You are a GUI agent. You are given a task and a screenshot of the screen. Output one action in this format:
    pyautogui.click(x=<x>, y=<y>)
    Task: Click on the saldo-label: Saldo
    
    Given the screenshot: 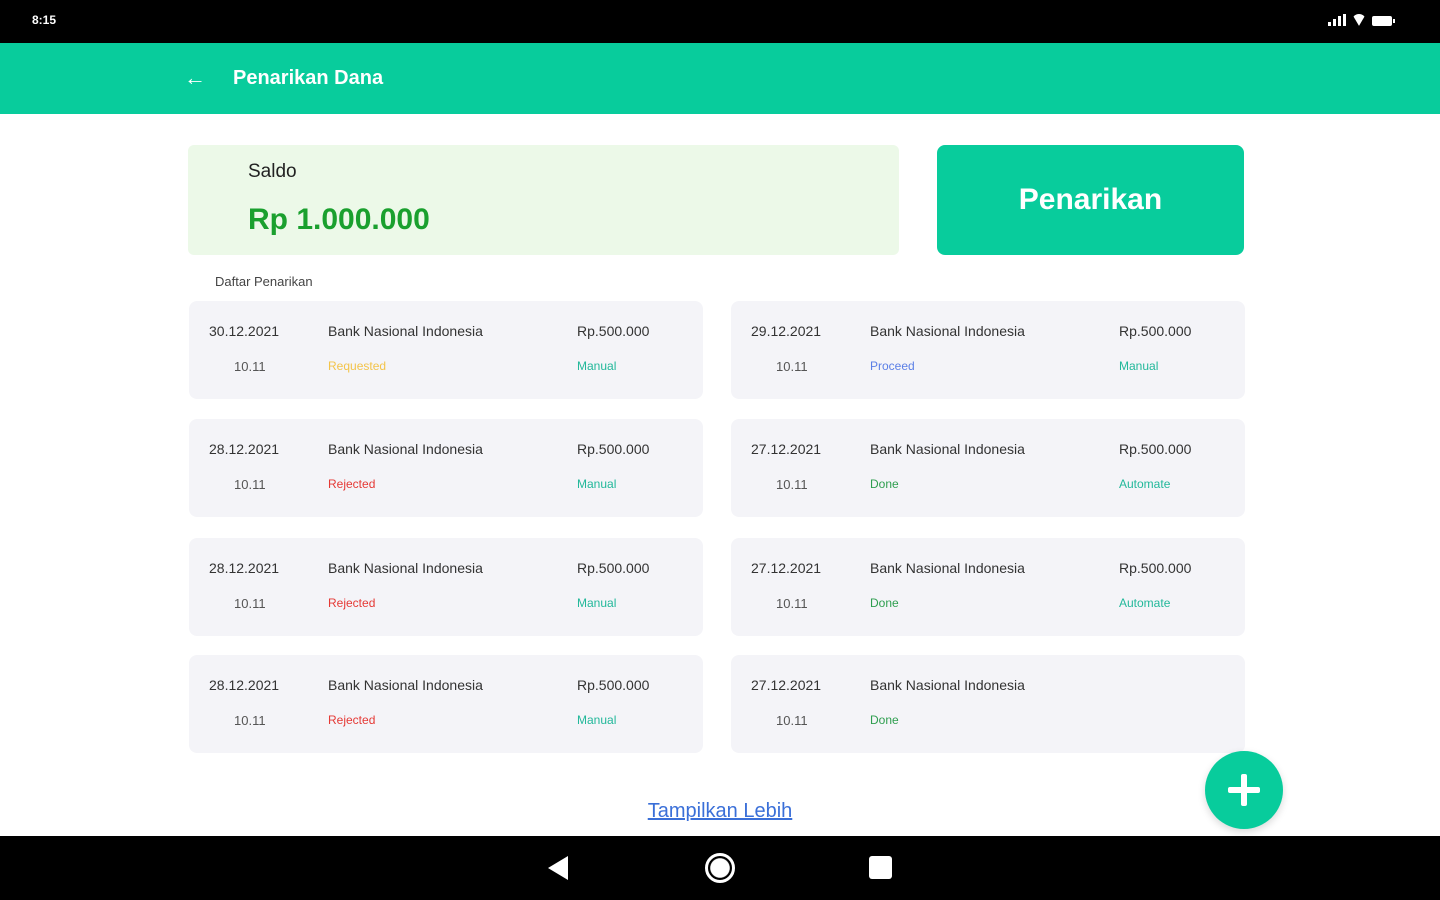 What is the action you would take?
    pyautogui.click(x=272, y=171)
    